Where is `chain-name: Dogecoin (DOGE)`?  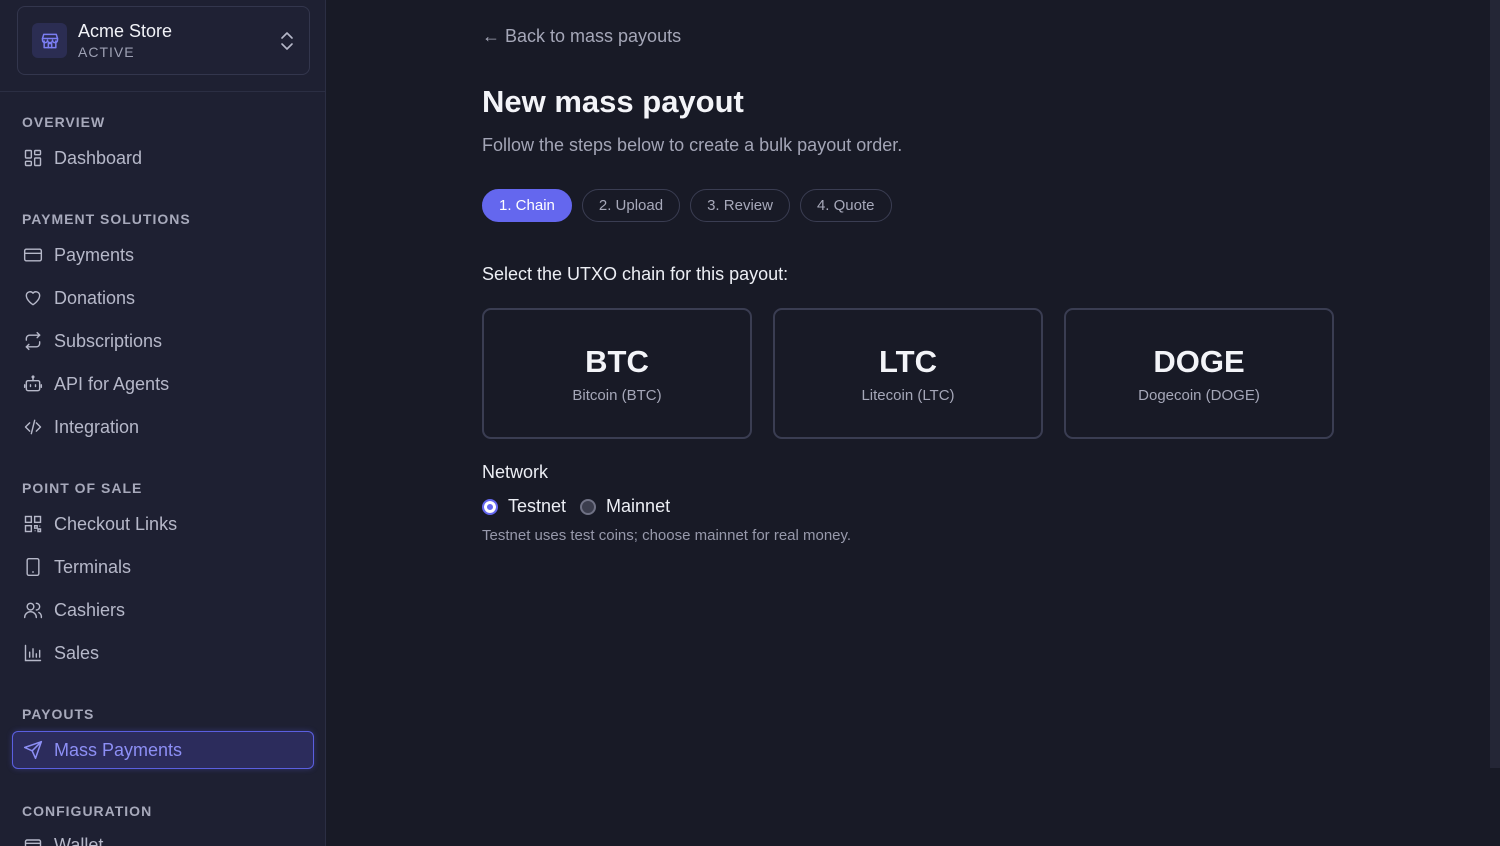
chain-name: Dogecoin (DOGE) is located at coordinates (1199, 395).